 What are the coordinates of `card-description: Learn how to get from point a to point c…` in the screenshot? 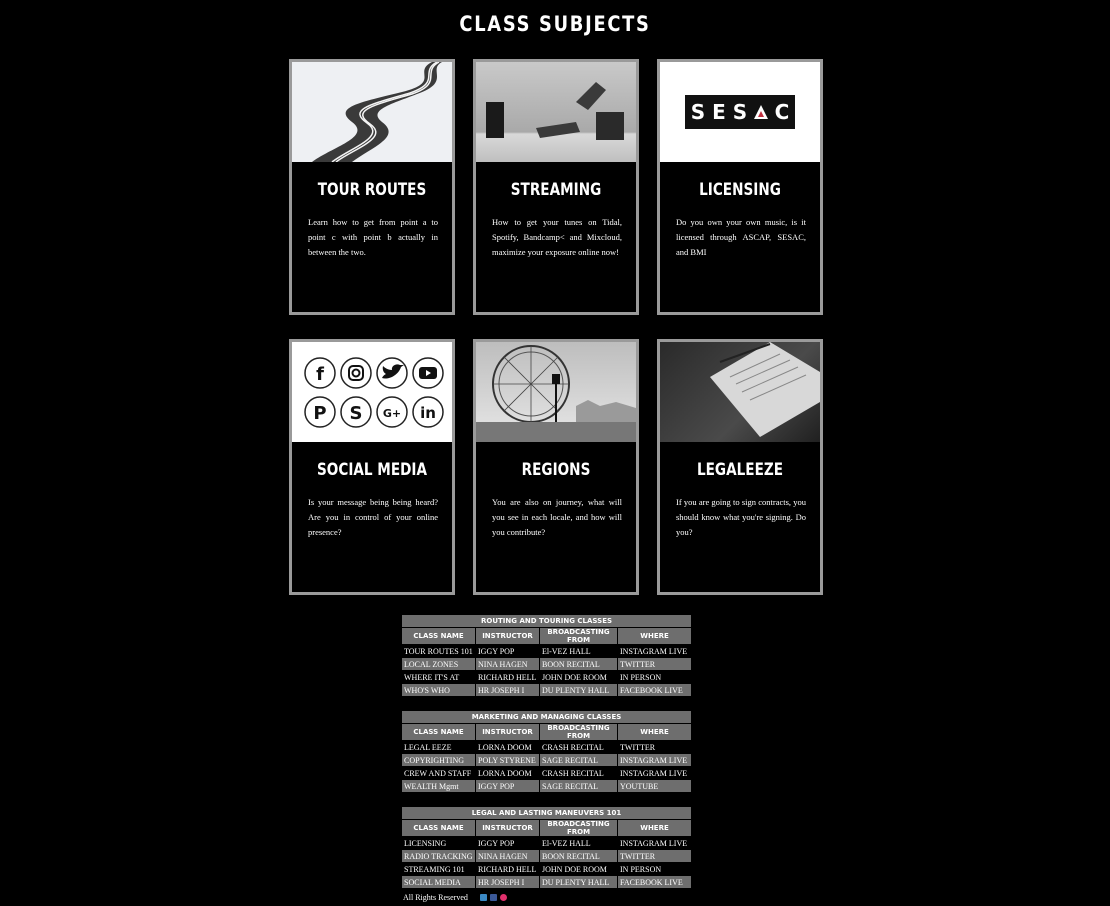 It's located at (373, 237).